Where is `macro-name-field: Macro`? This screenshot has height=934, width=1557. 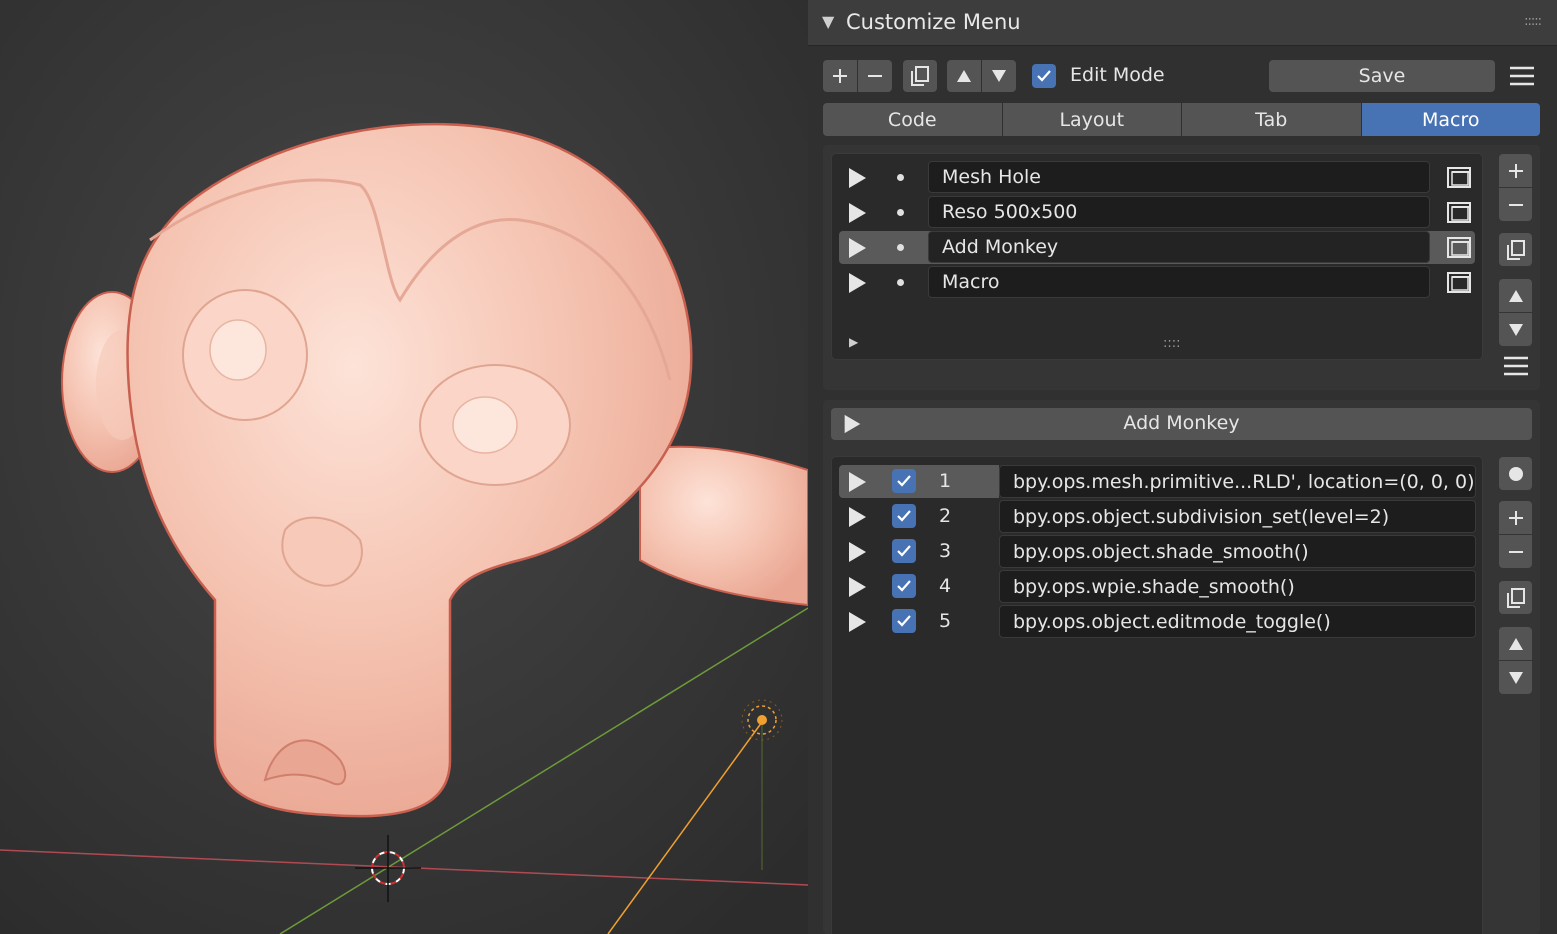
macro-name-field: Macro is located at coordinates (1179, 282).